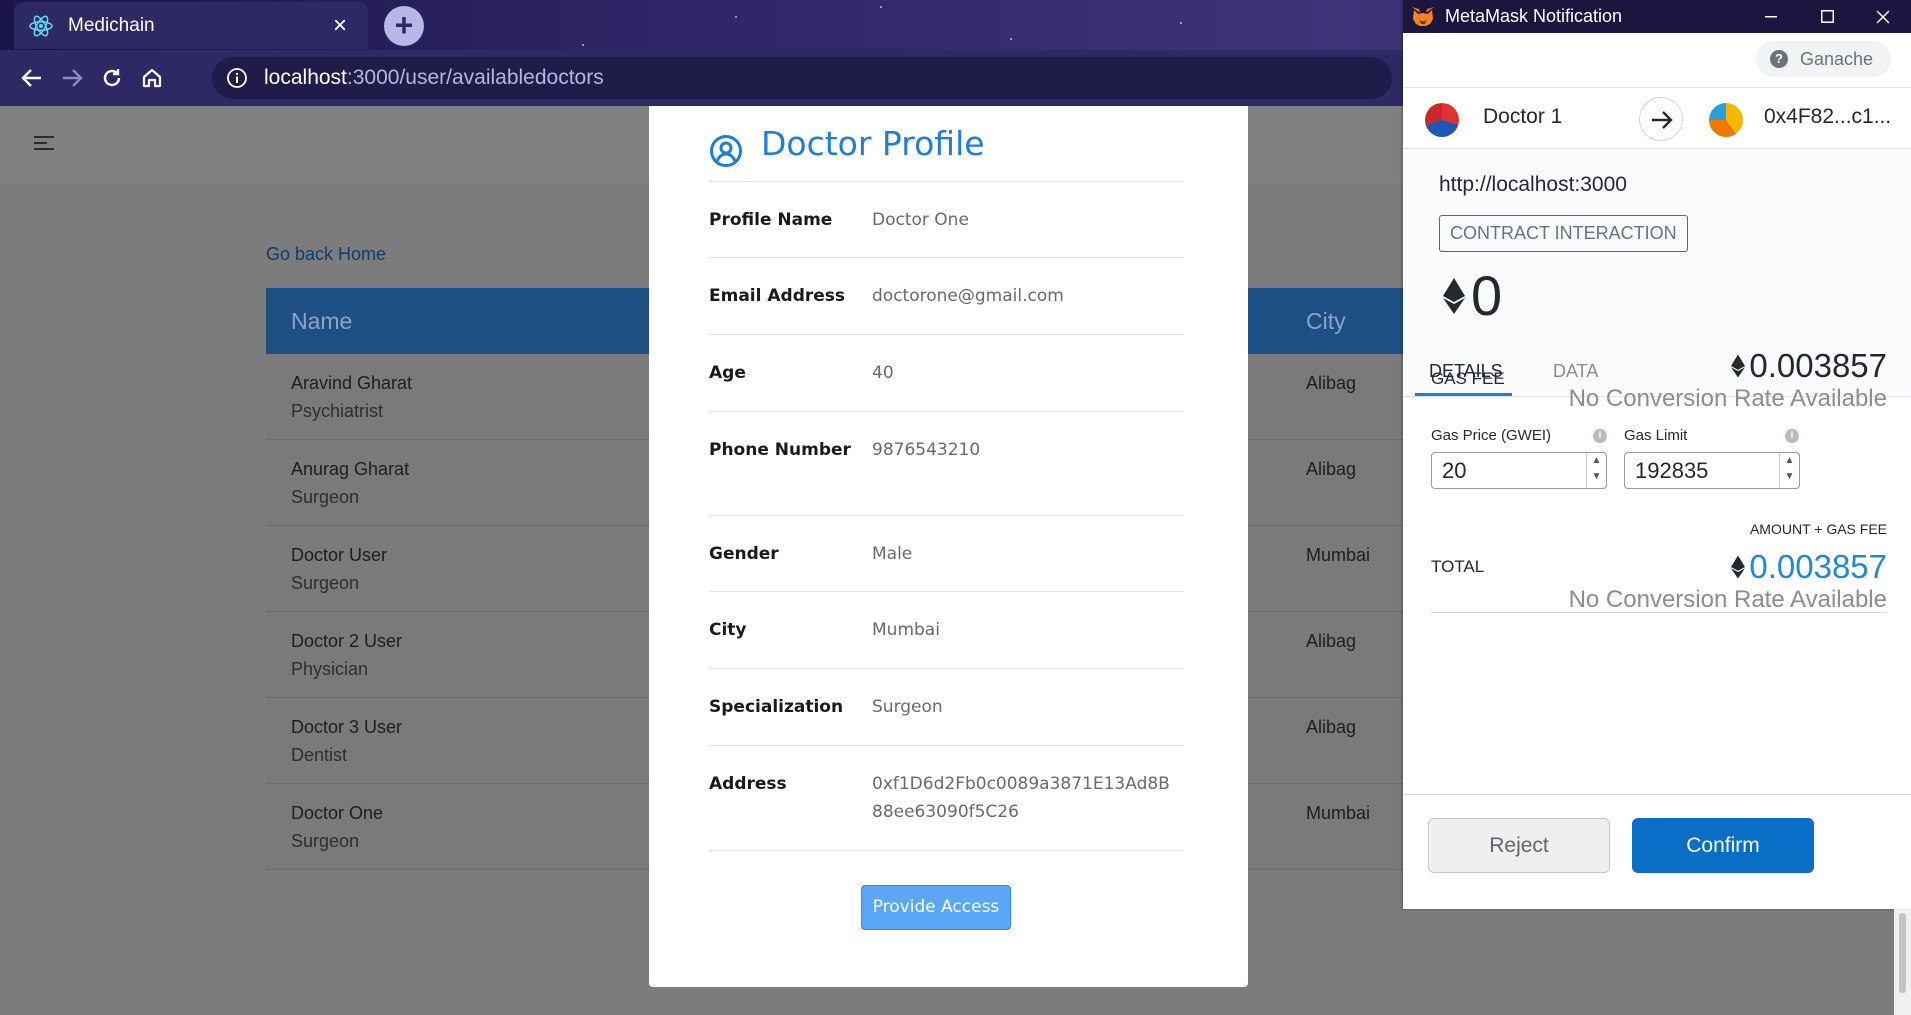 The height and width of the screenshot is (1015, 1911). I want to click on gas-limit-info-icon: i, so click(1792, 436).